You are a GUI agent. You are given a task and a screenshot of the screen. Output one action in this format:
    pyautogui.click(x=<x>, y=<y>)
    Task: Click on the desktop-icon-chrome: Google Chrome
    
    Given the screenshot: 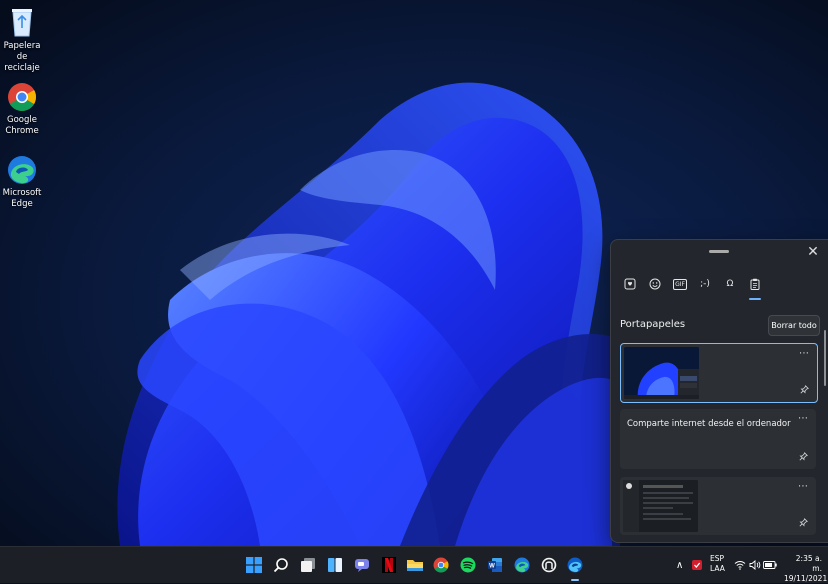 What is the action you would take?
    pyautogui.click(x=23, y=109)
    